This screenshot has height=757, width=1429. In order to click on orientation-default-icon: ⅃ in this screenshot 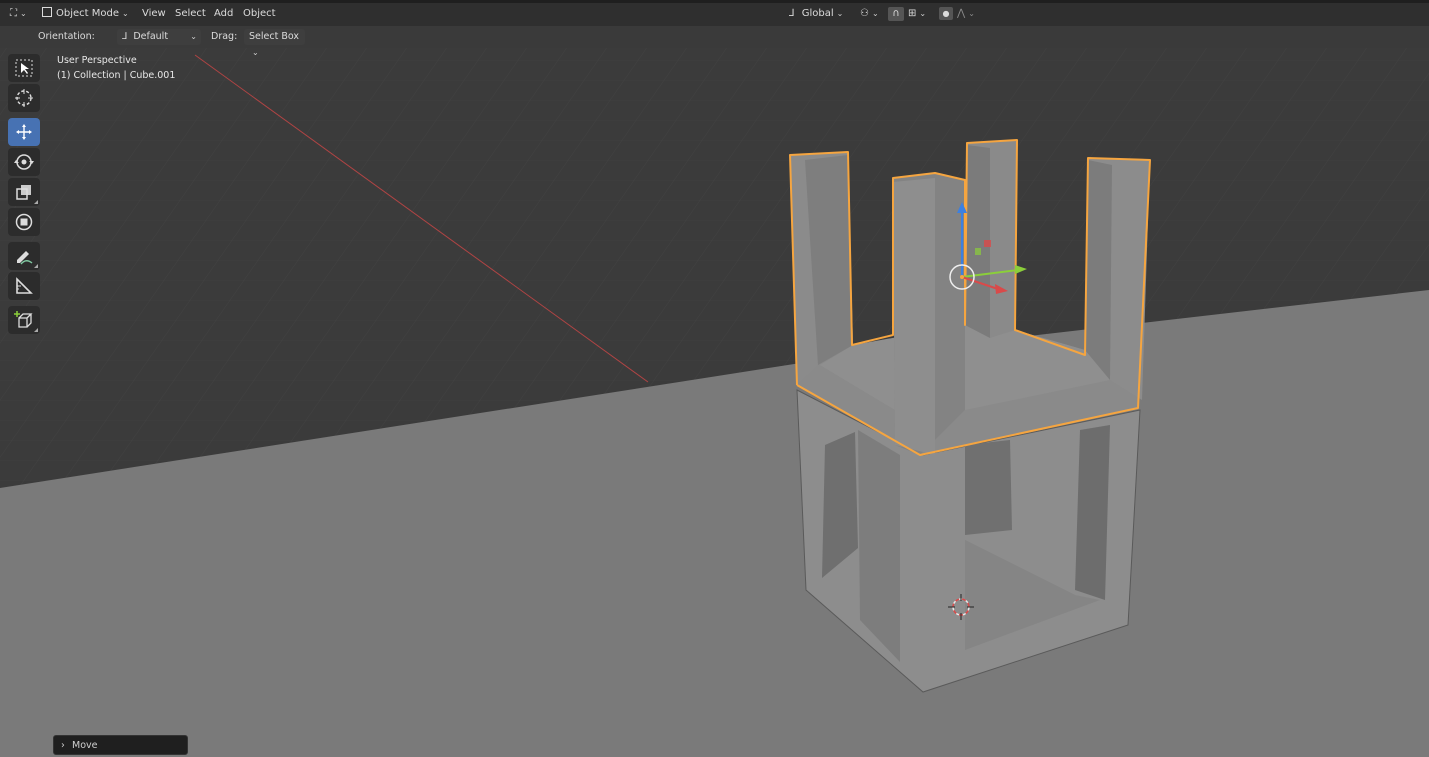, I will do `click(125, 36)`.